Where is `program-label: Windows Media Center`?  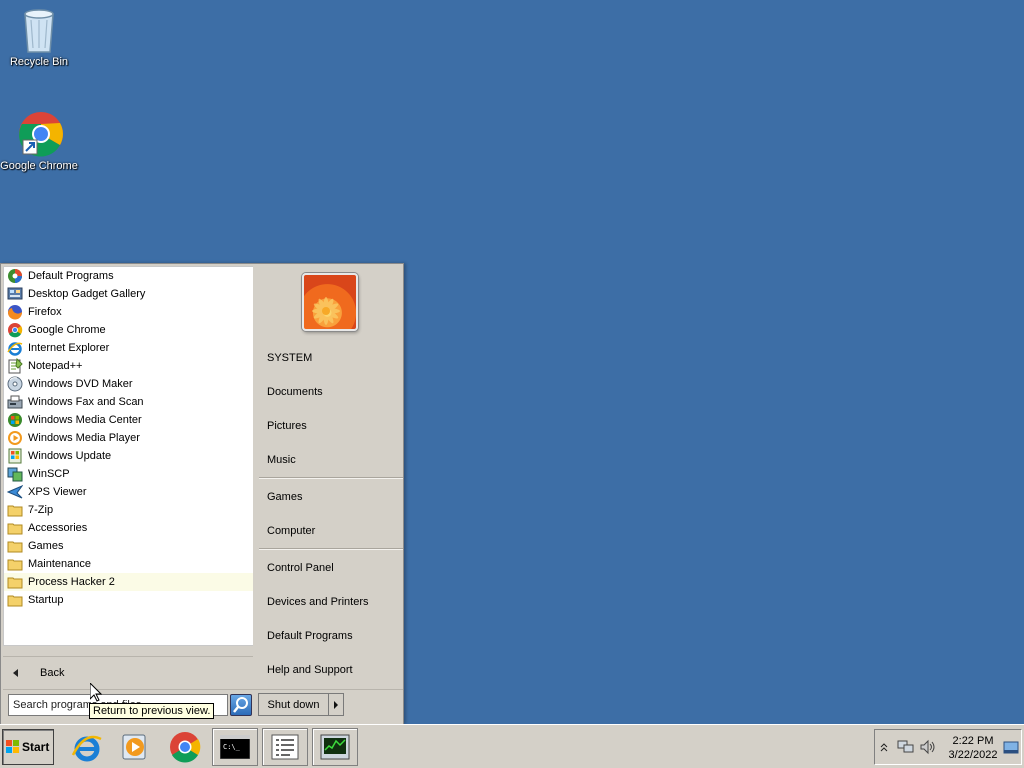
program-label: Windows Media Center is located at coordinates (85, 420).